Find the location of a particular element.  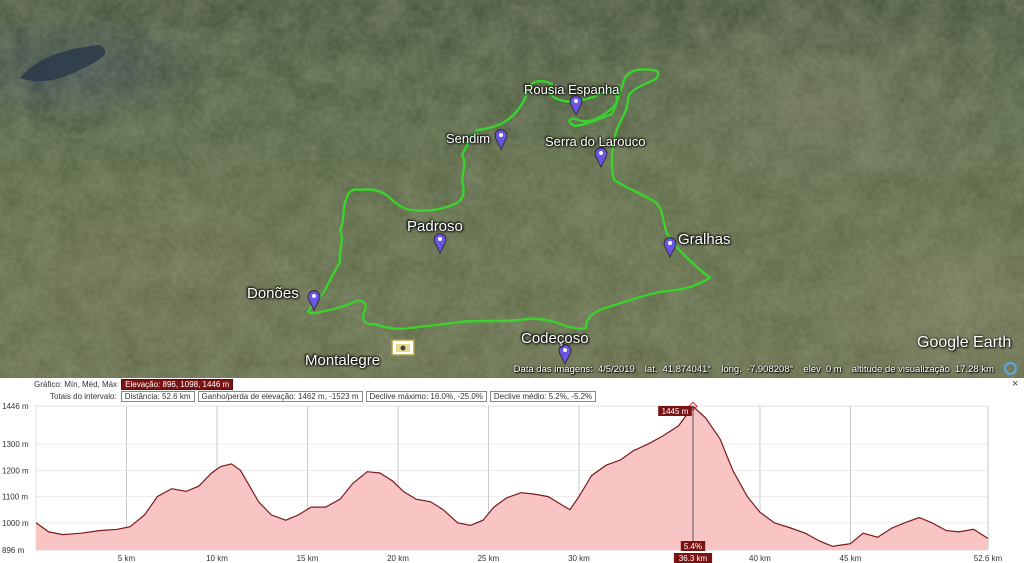

placemark-gralhas-icon is located at coordinates (670, 247).